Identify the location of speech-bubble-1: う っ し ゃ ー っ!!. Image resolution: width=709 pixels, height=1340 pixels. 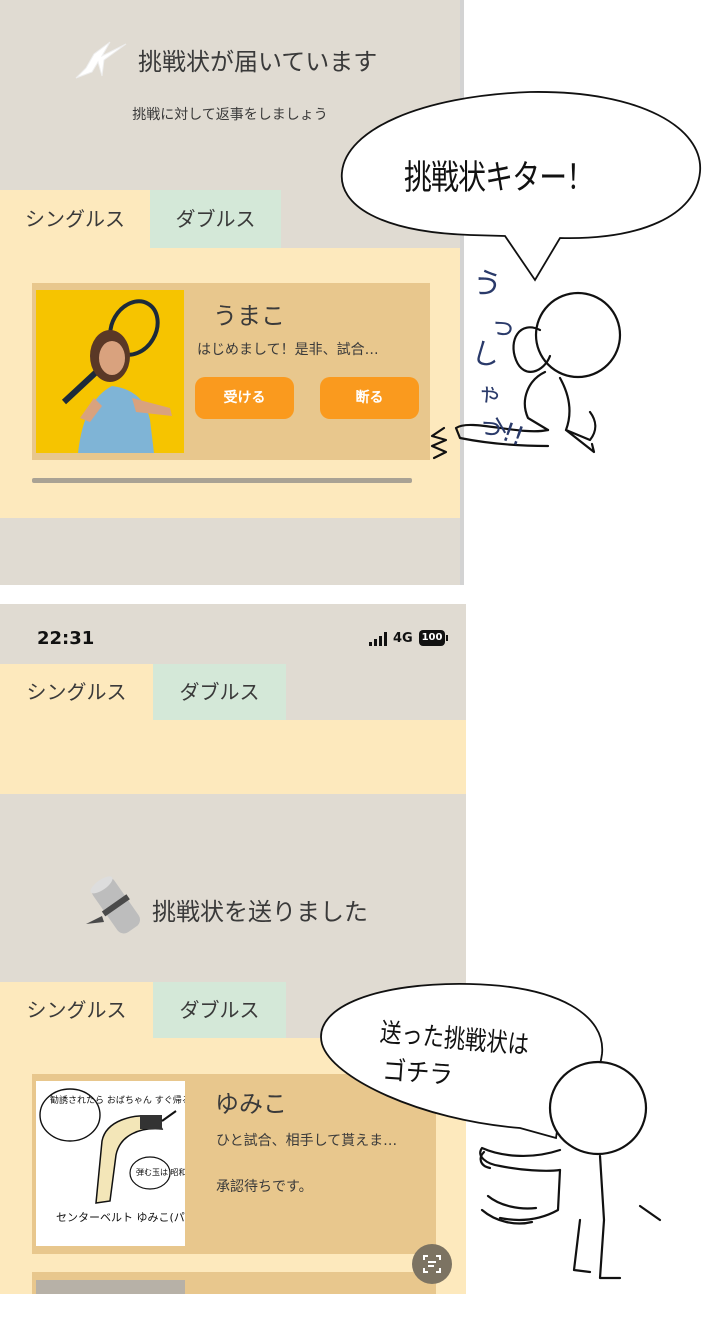
(520, 275).